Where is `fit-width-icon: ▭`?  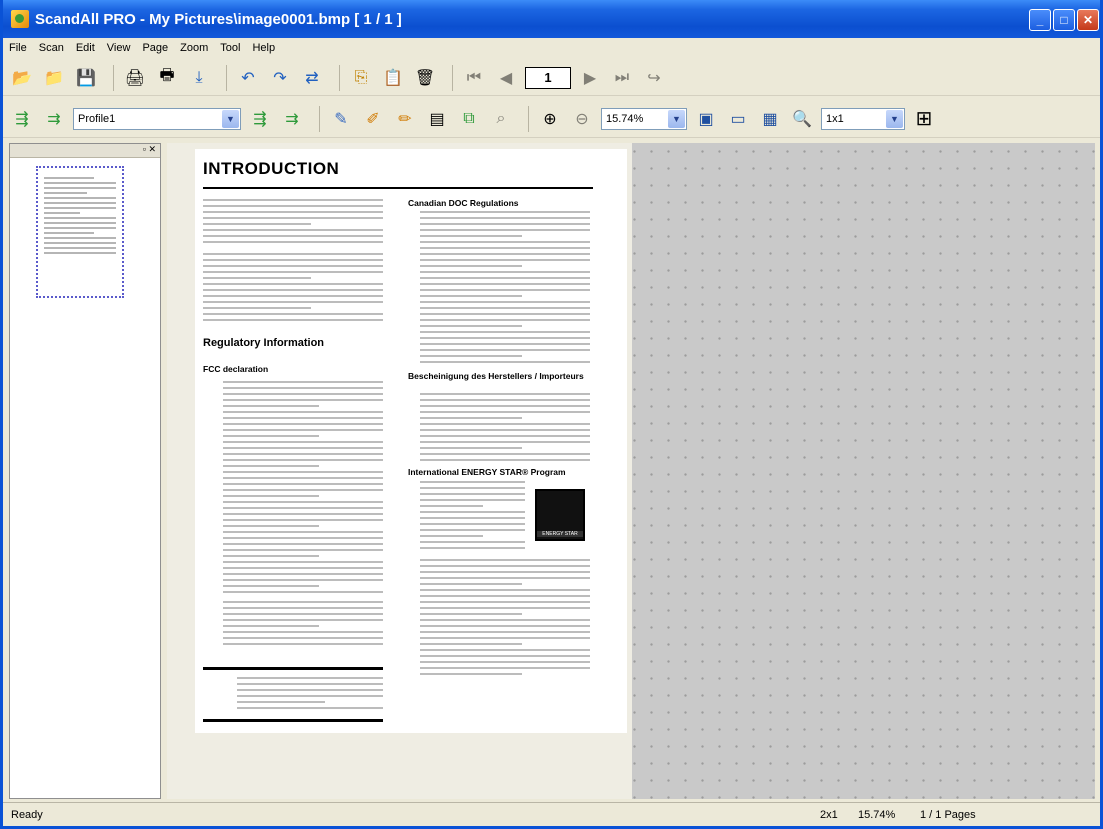
fit-width-icon: ▭ is located at coordinates (738, 119).